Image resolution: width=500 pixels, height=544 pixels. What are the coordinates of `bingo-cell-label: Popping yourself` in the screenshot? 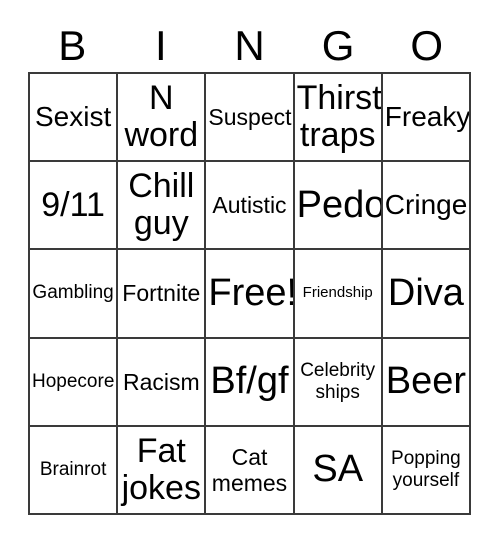 It's located at (426, 469).